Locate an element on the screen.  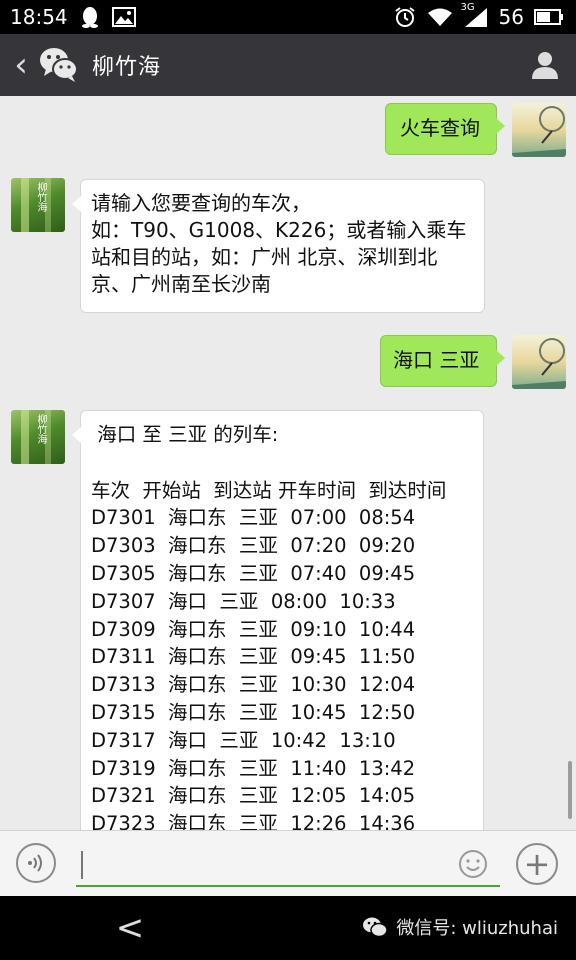
more-options-button: + is located at coordinates (537, 864).